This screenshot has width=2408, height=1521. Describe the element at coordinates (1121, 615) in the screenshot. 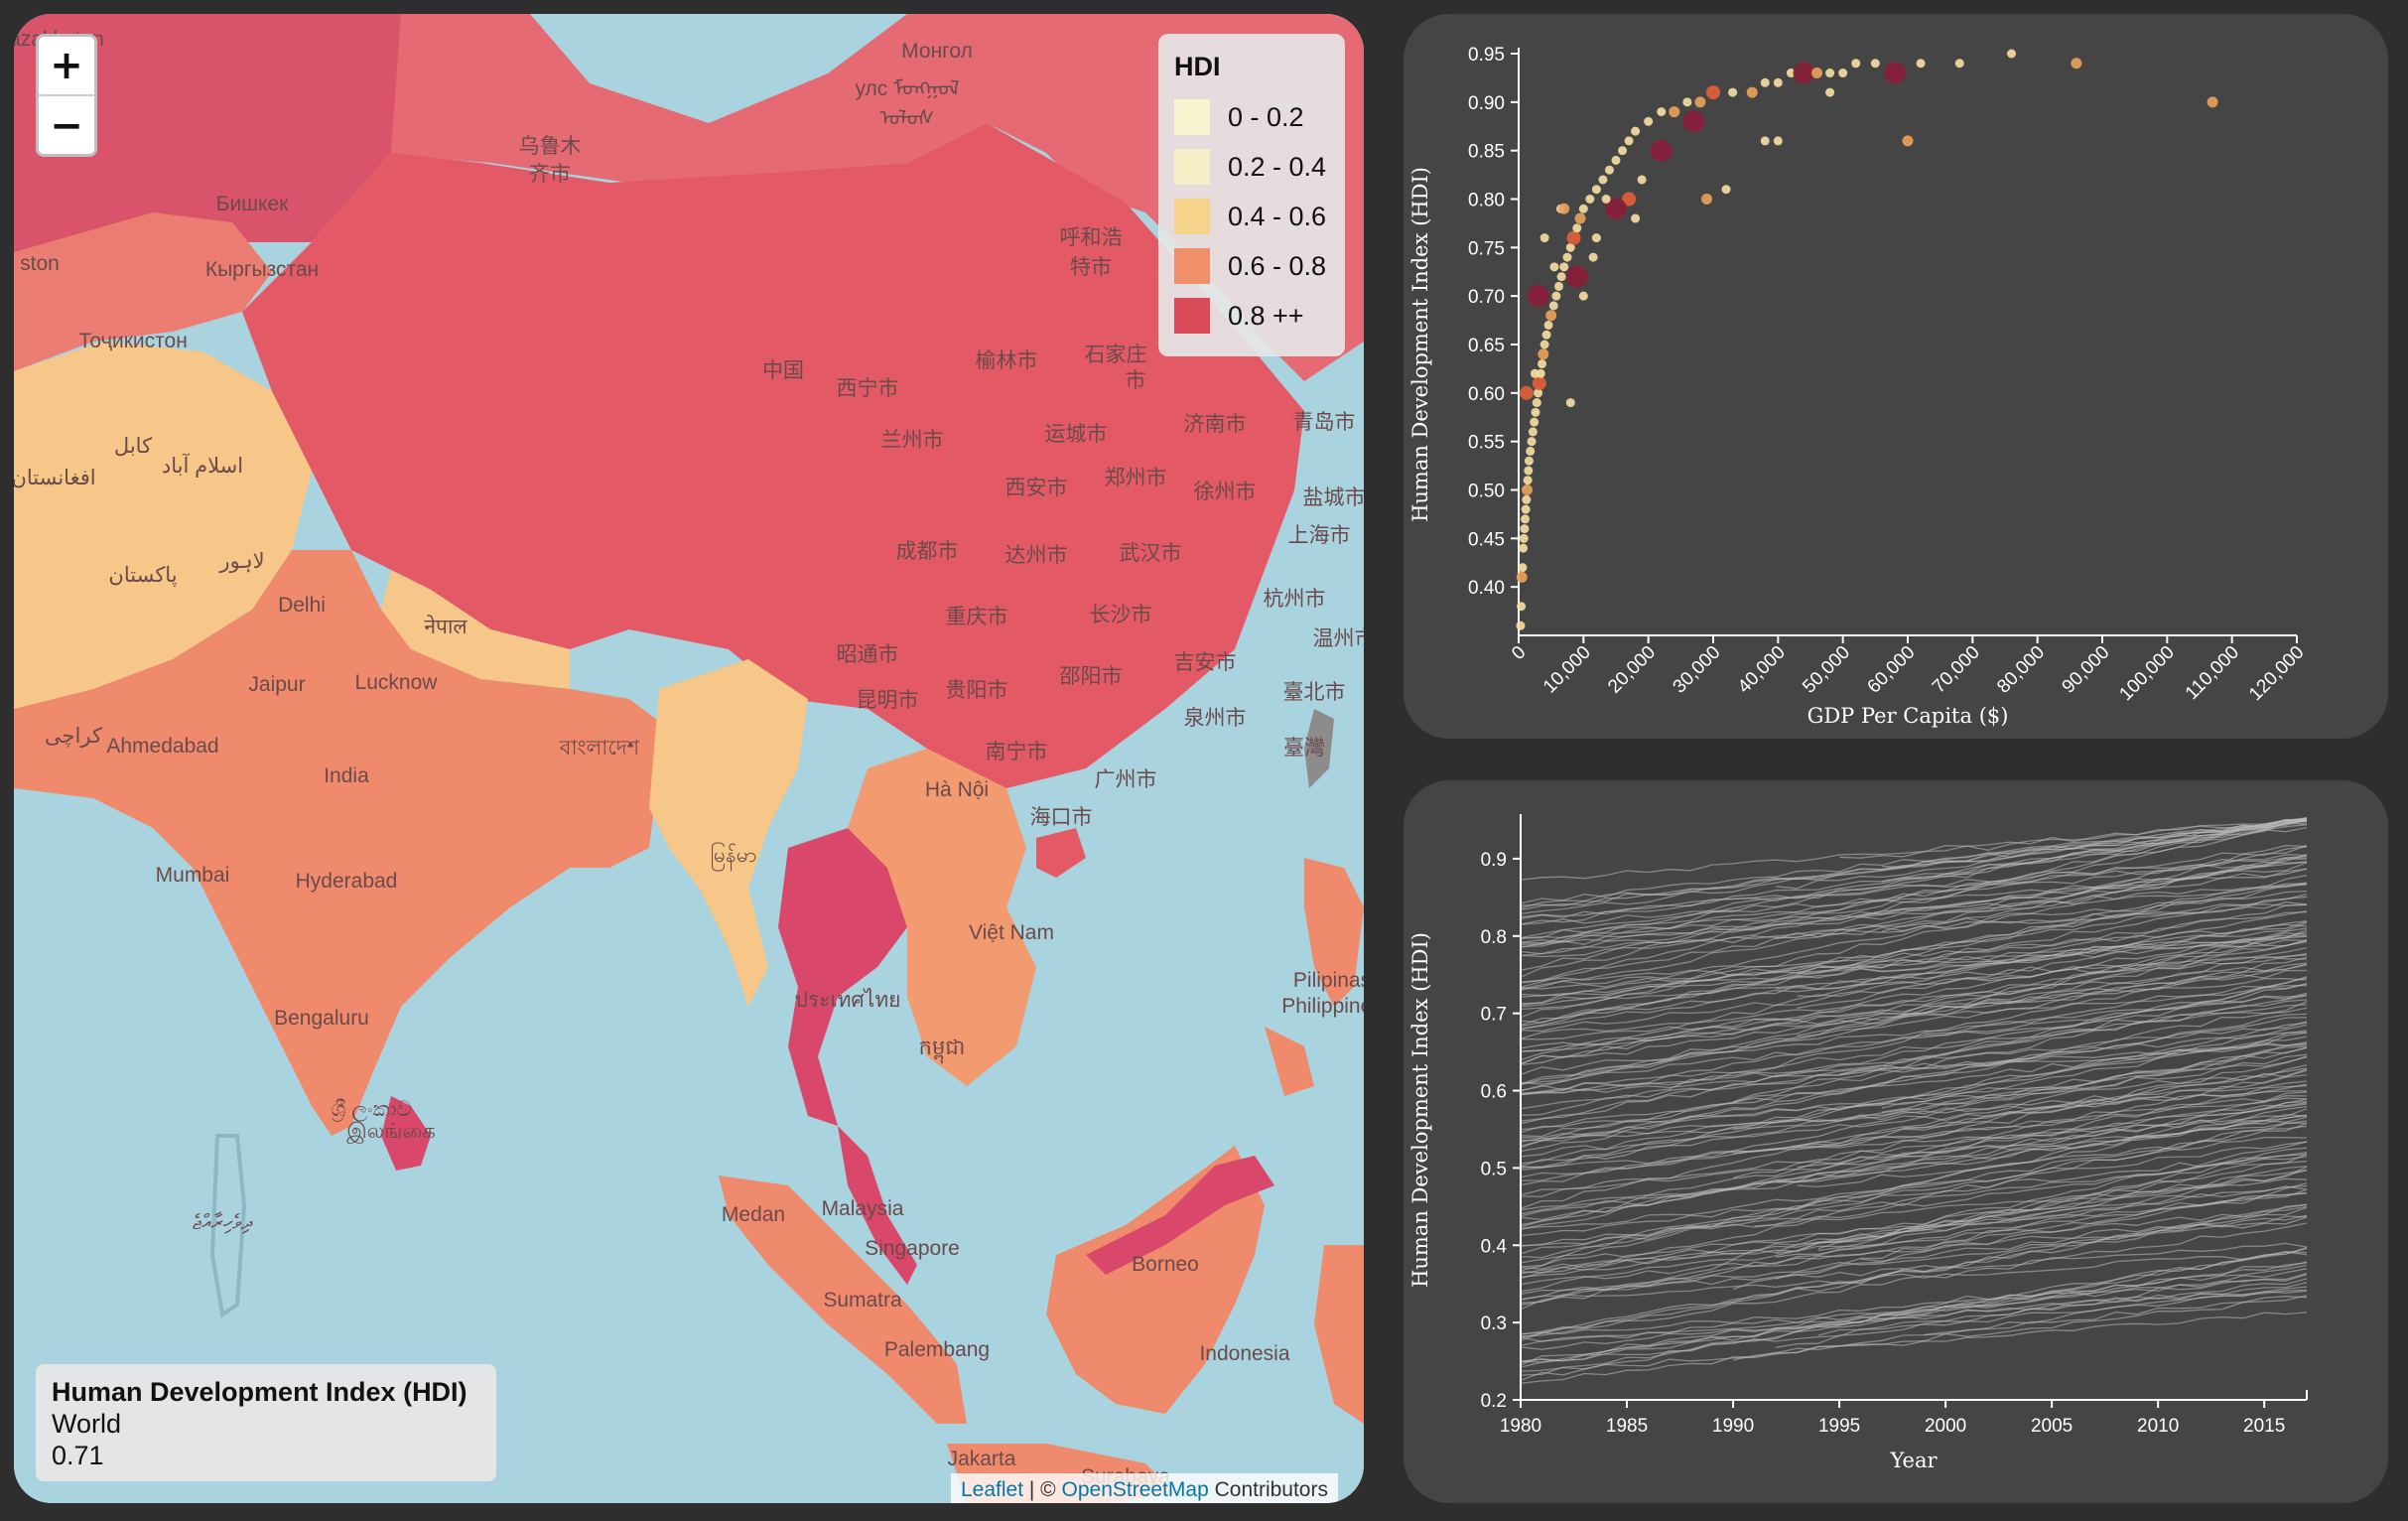

I see `map-place-label: 长沙市` at that location.